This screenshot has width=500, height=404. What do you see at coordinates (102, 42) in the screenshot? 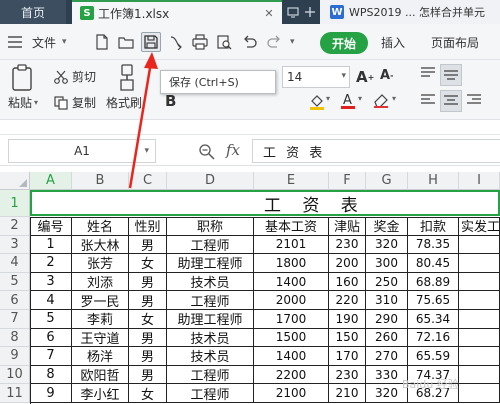
I see `new-document-icon` at bounding box center [102, 42].